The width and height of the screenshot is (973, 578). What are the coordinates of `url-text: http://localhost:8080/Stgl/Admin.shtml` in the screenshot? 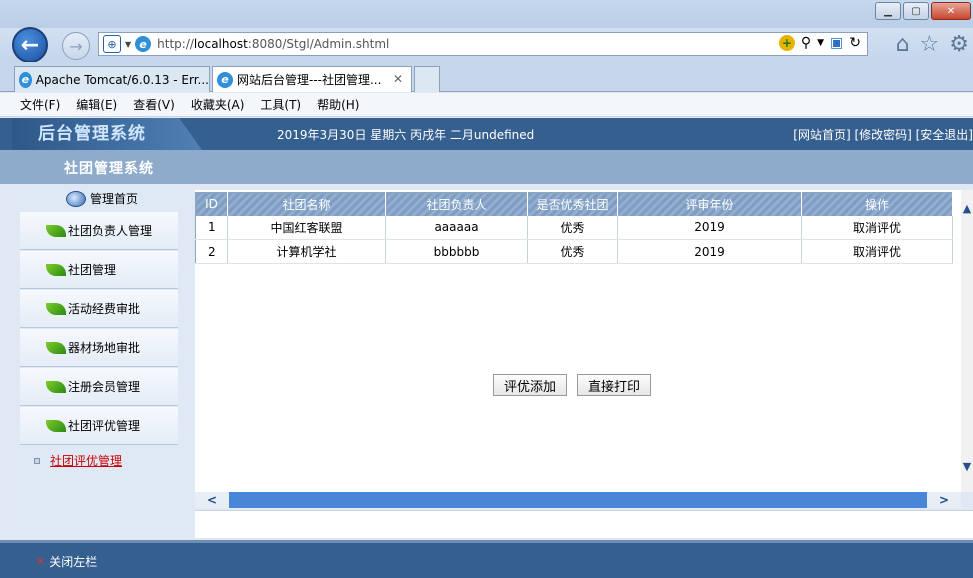 It's located at (273, 44).